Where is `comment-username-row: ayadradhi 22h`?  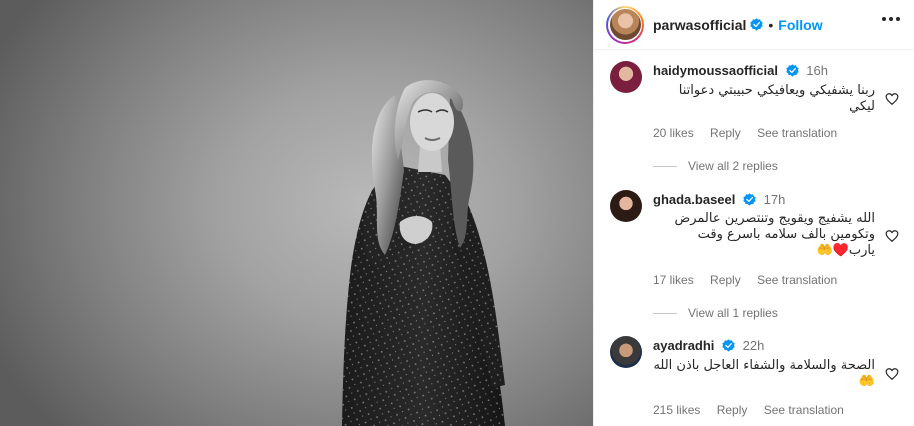
comment-username-row: ayadradhi 22h is located at coordinates (708, 345).